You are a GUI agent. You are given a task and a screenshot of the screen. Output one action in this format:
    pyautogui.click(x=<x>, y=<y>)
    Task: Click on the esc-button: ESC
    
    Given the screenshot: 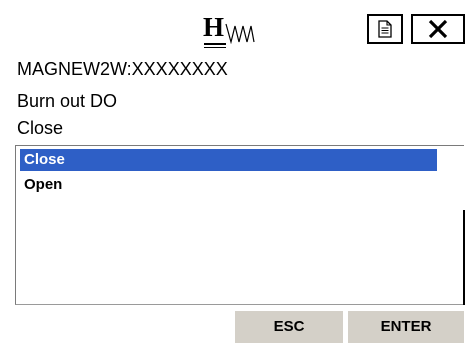 What is the action you would take?
    pyautogui.click(x=289, y=327)
    